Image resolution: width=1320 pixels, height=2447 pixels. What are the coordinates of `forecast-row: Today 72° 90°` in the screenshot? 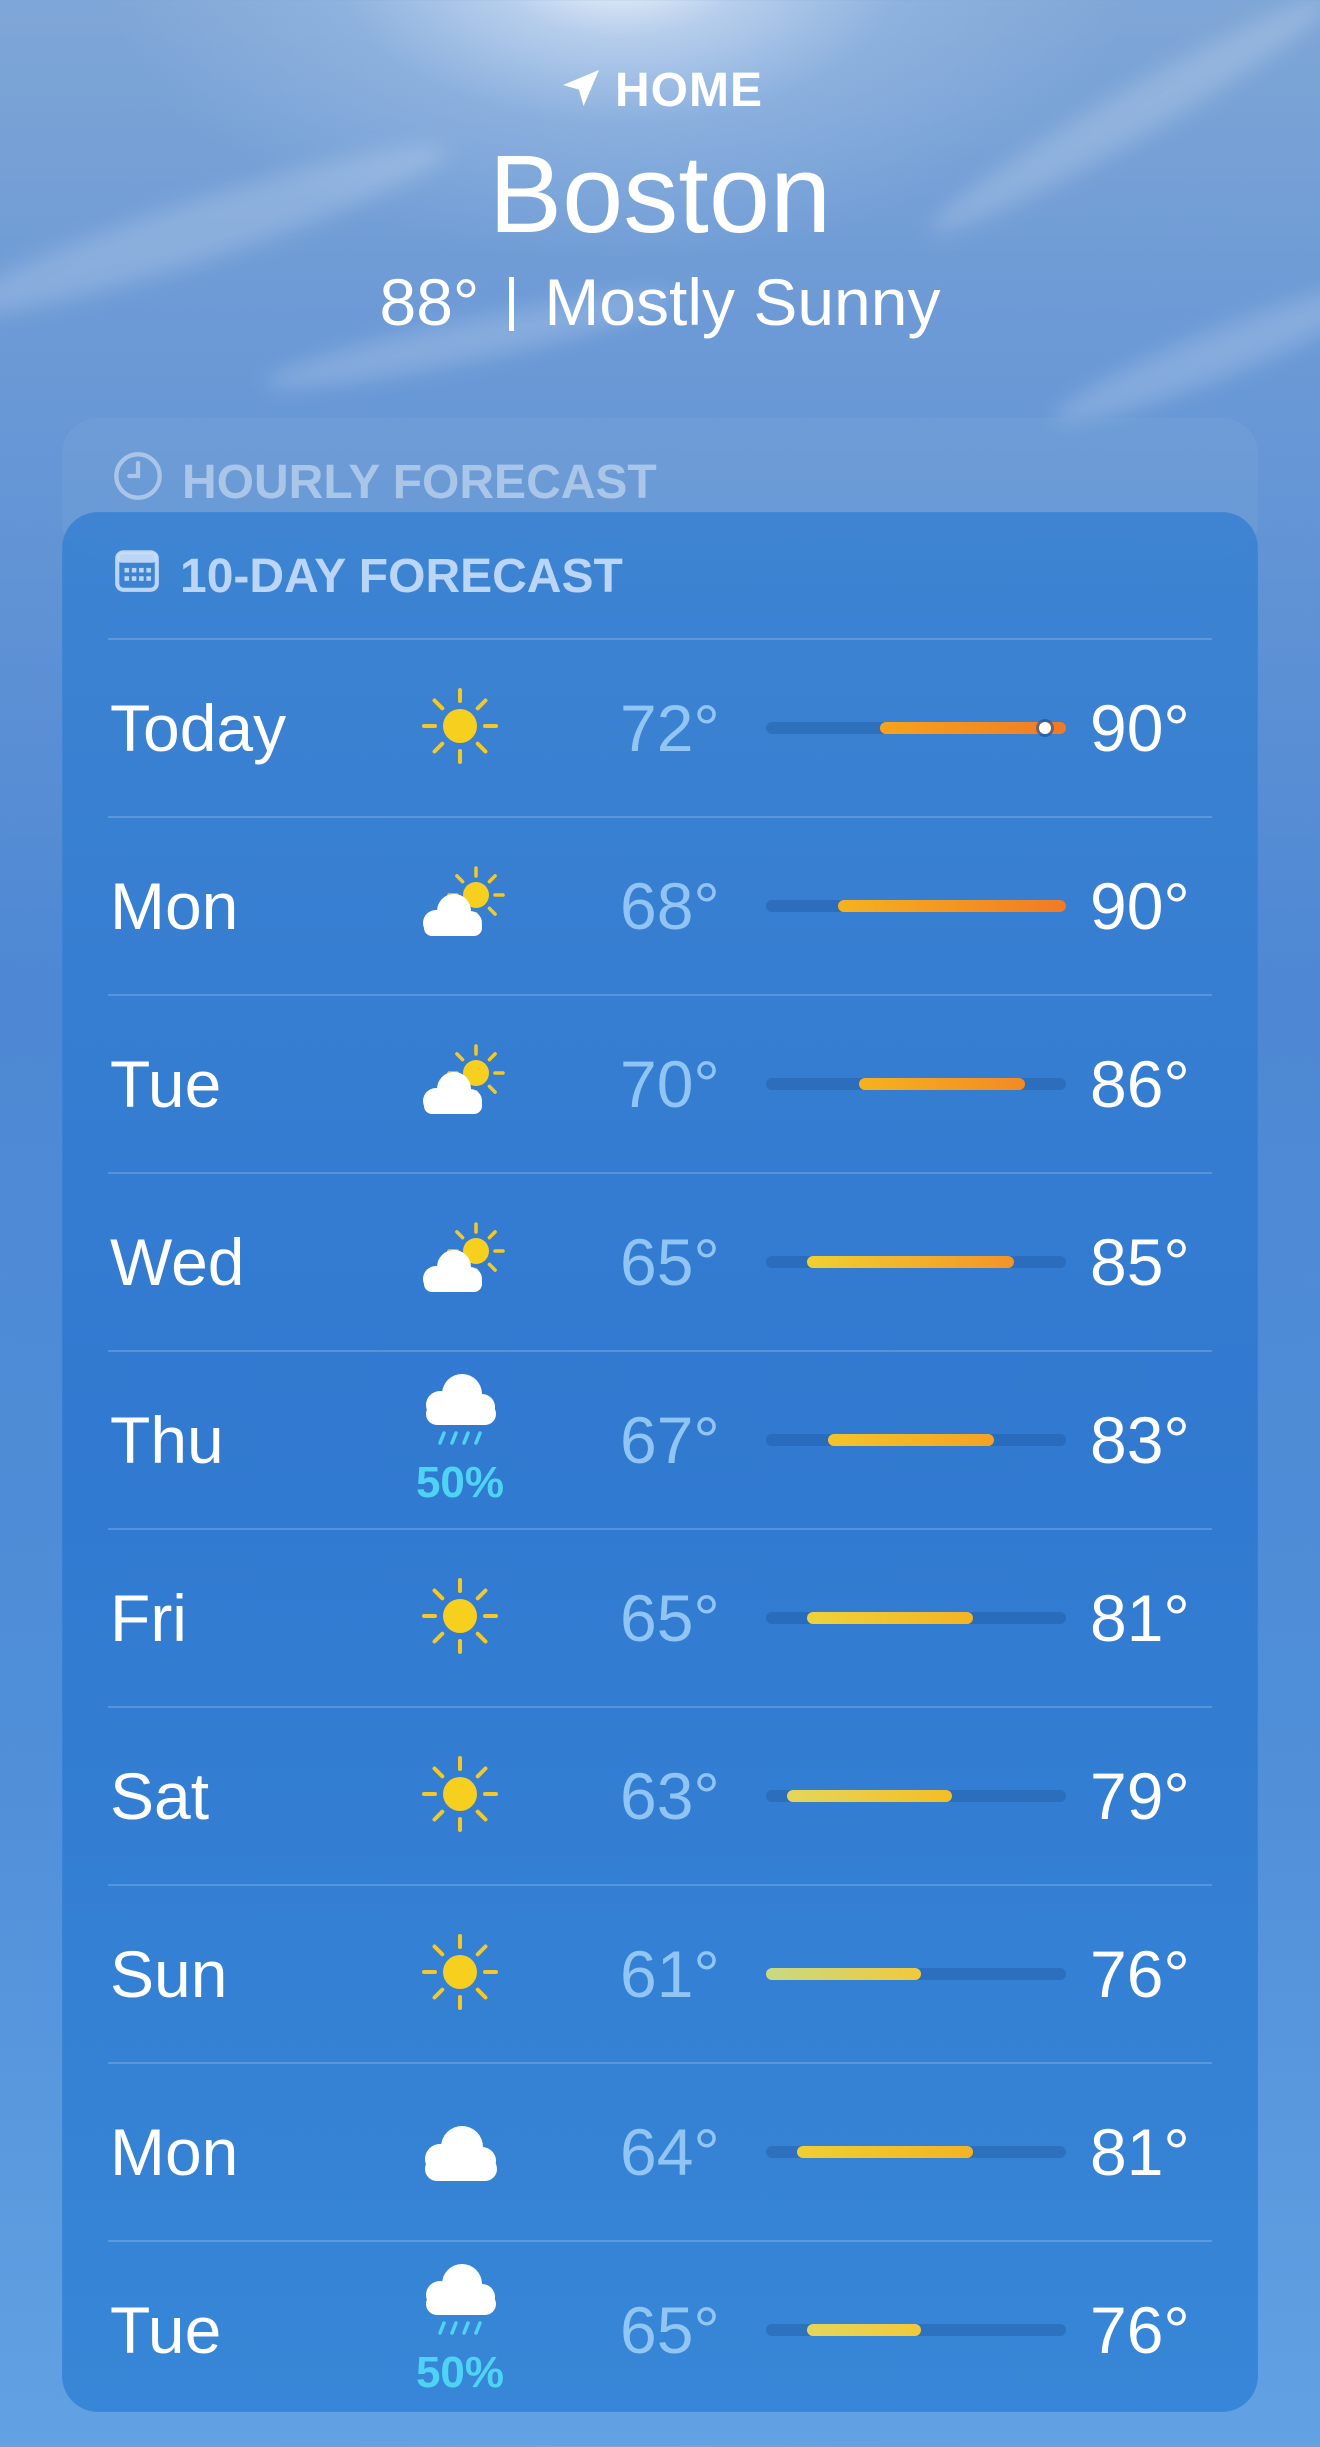 It's located at (660, 728).